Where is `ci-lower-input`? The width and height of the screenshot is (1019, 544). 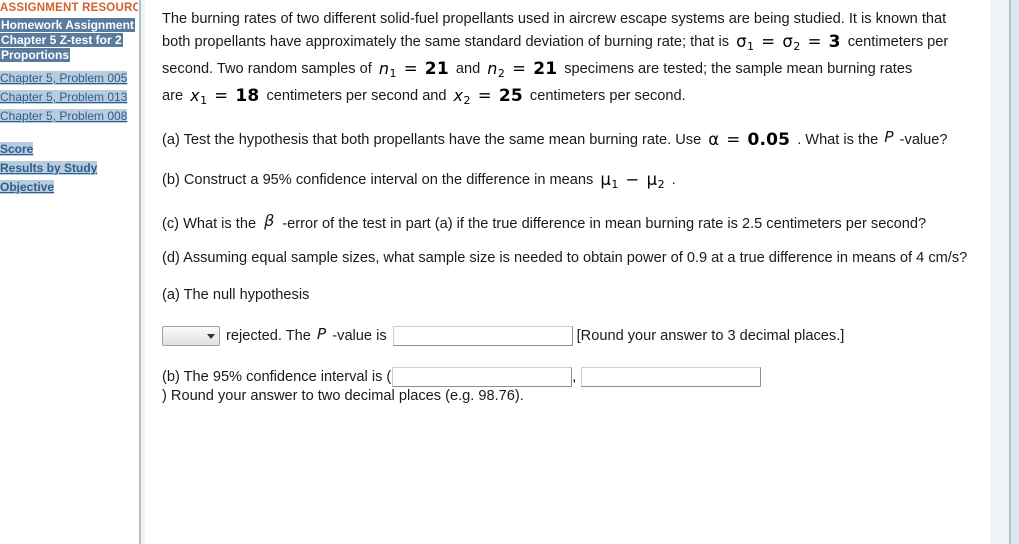
ci-lower-input is located at coordinates (482, 377).